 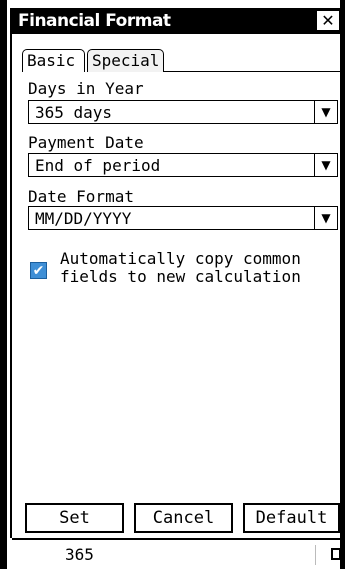 I want to click on close-icon: ✕, so click(x=328, y=20).